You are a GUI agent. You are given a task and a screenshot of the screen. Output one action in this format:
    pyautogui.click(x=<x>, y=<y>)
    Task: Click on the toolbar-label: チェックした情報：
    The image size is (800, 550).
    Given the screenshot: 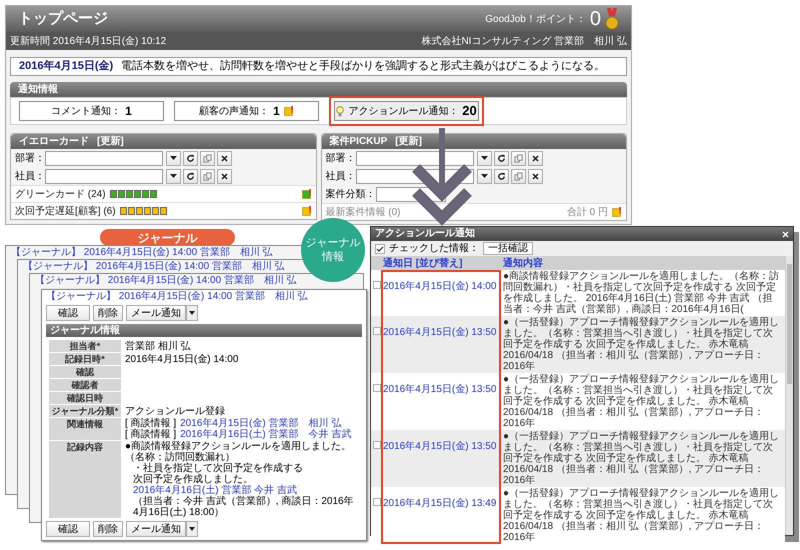 What is the action you would take?
    pyautogui.click(x=434, y=249)
    